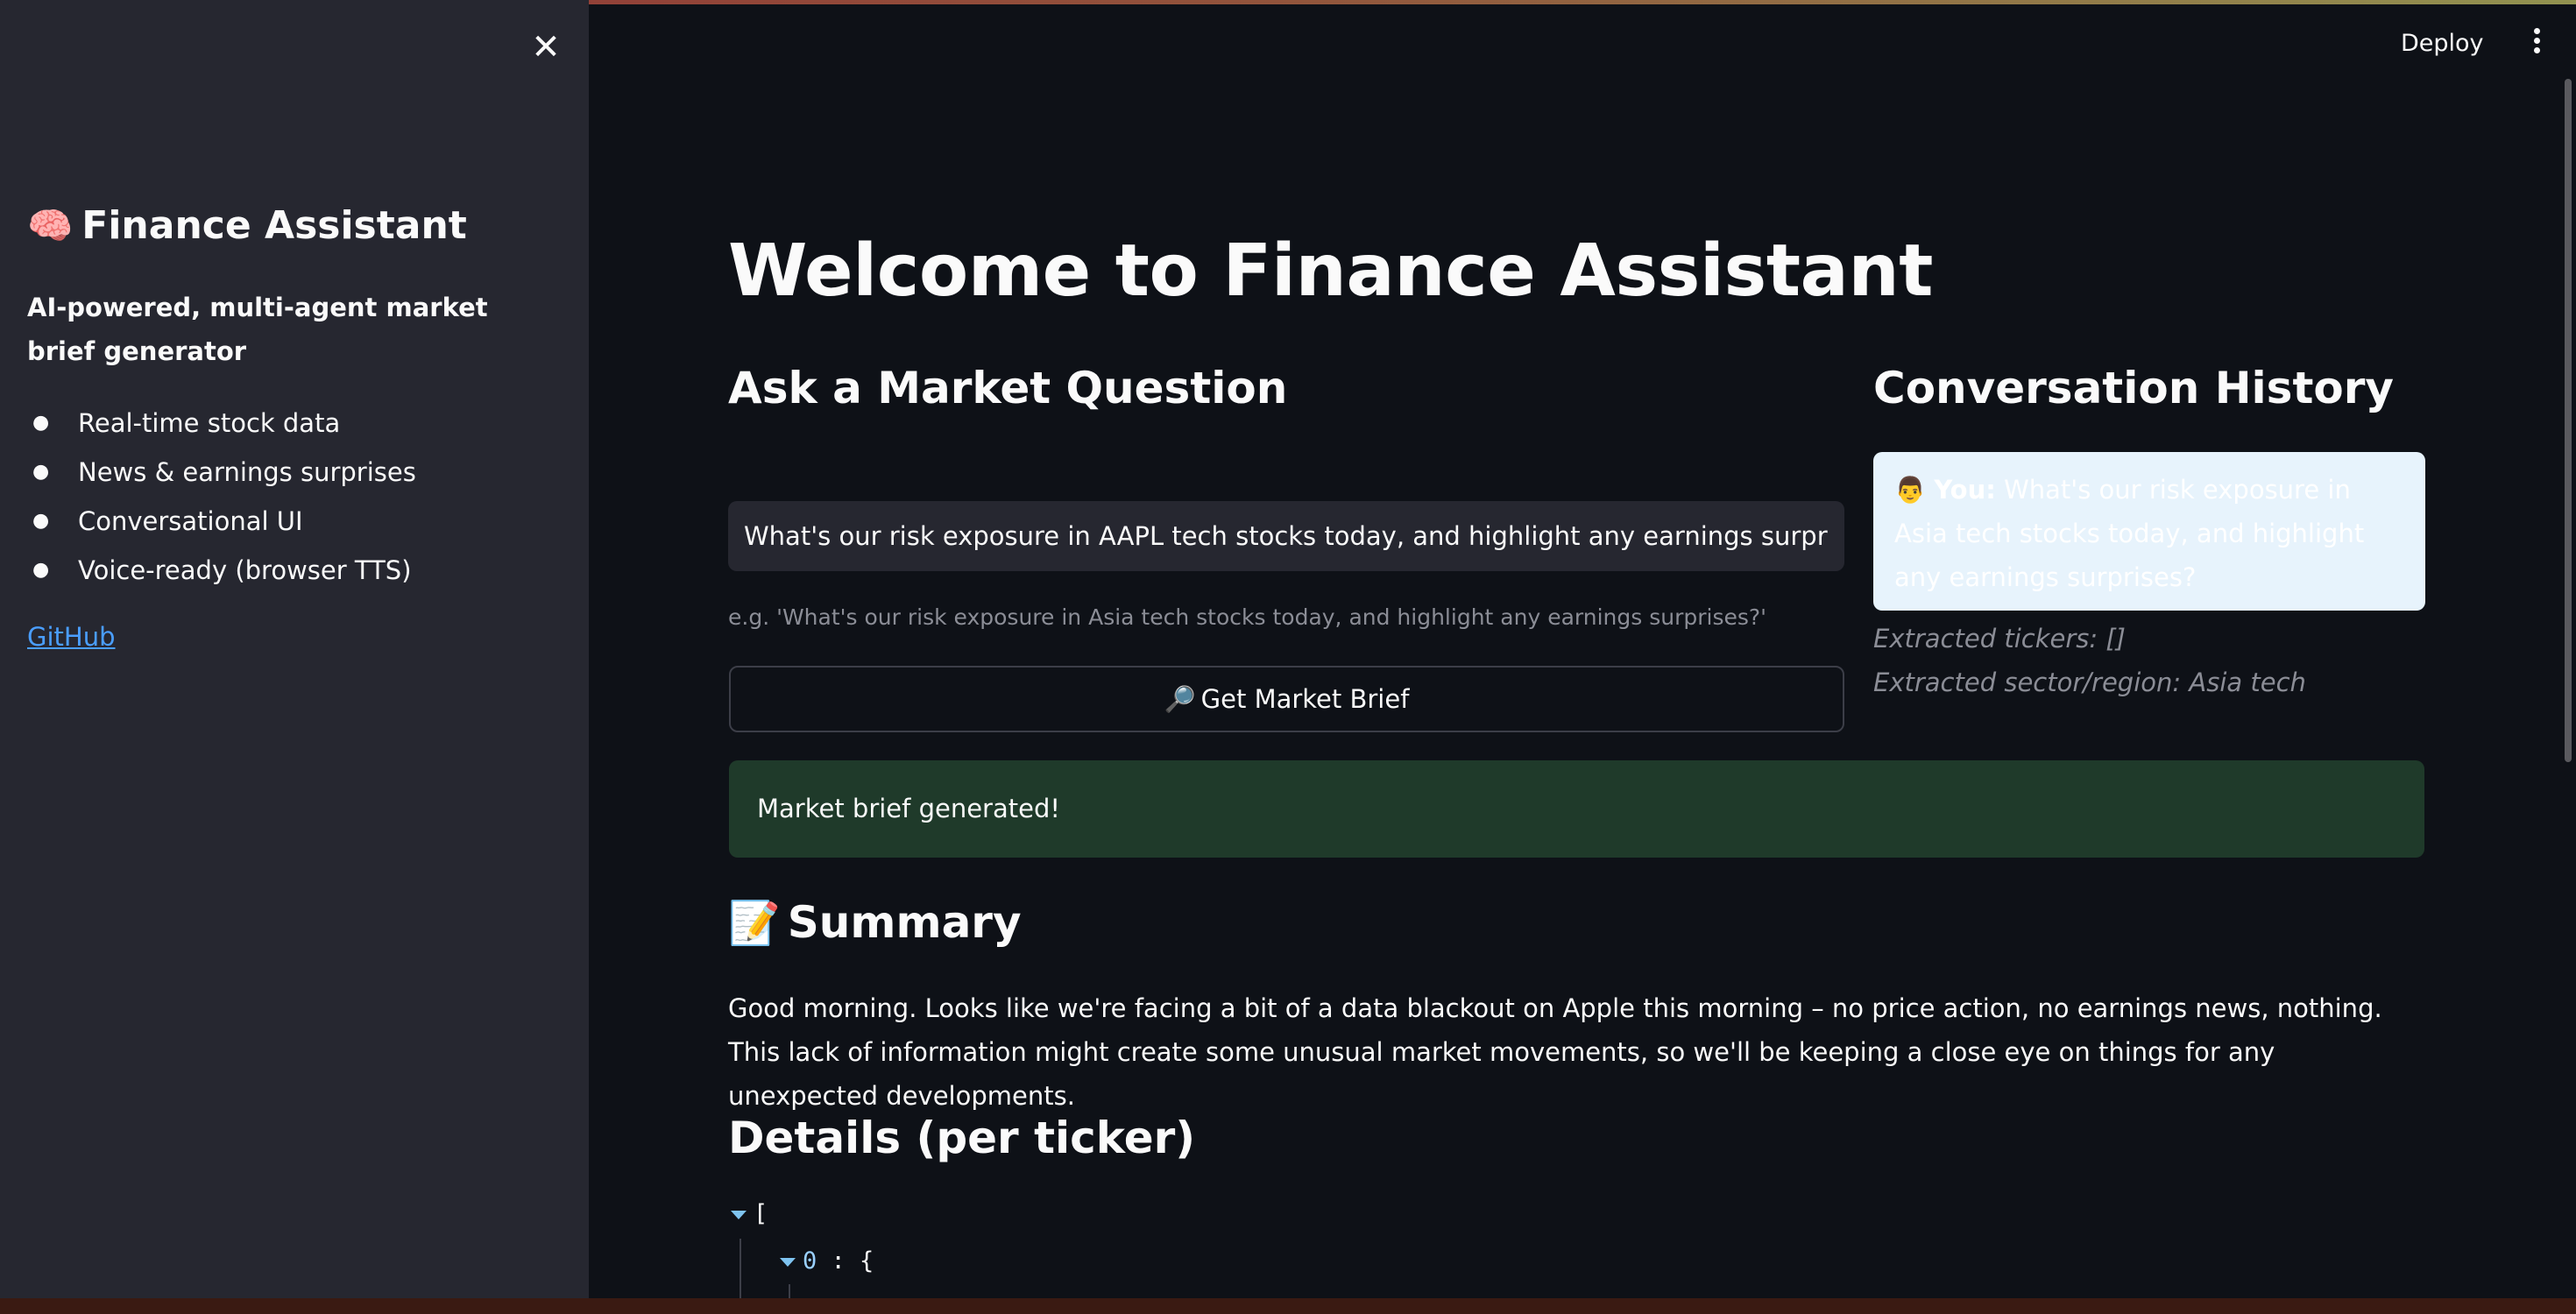 The height and width of the screenshot is (1314, 2576). Describe the element at coordinates (245, 570) in the screenshot. I see `feature-label: Voice-ready (browser TTS)` at that location.